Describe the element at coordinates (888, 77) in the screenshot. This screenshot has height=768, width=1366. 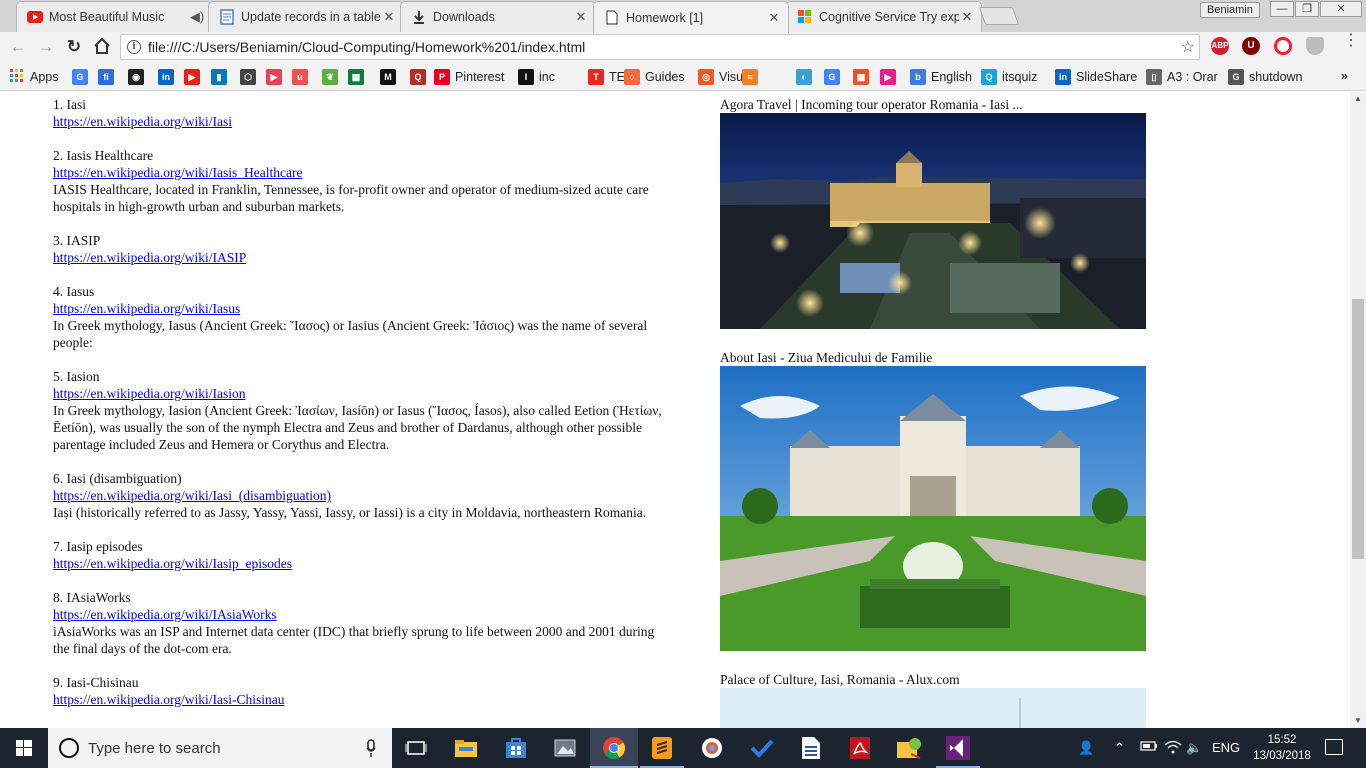
I see `bookmark-media: ▶` at that location.